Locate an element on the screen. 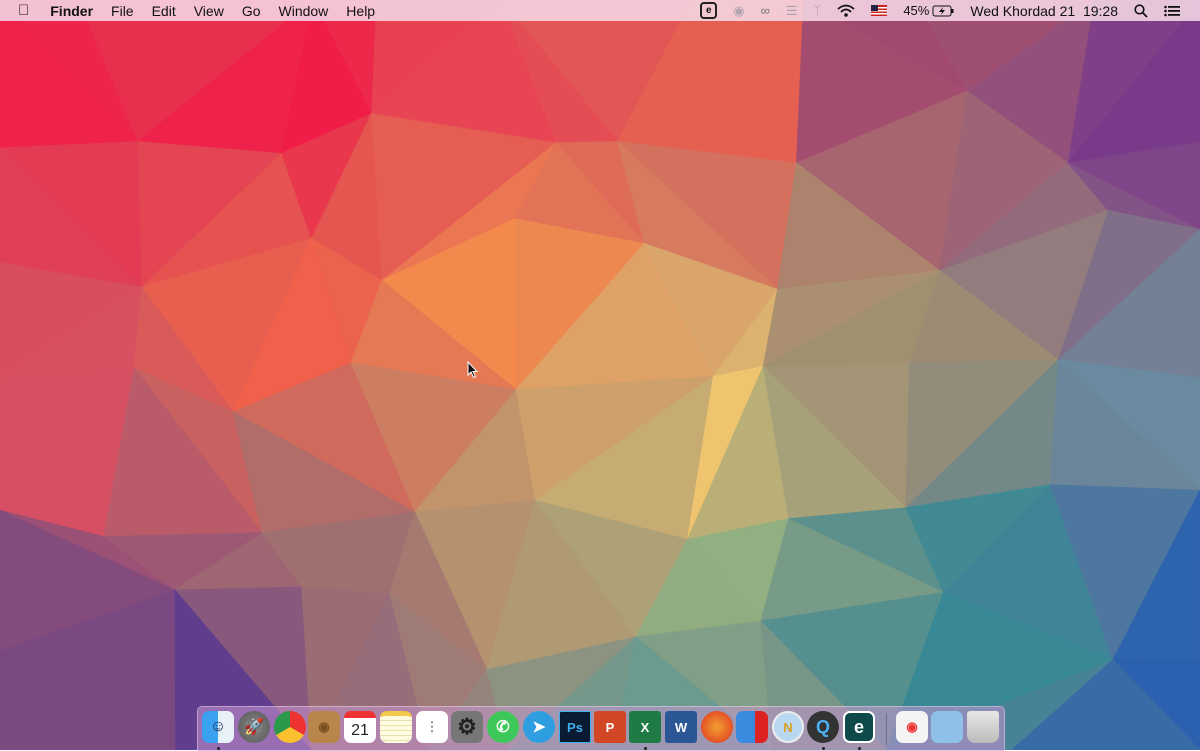 Image resolution: width=1200 pixels, height=751 pixels. gear-icon: ⚙ is located at coordinates (467, 726).